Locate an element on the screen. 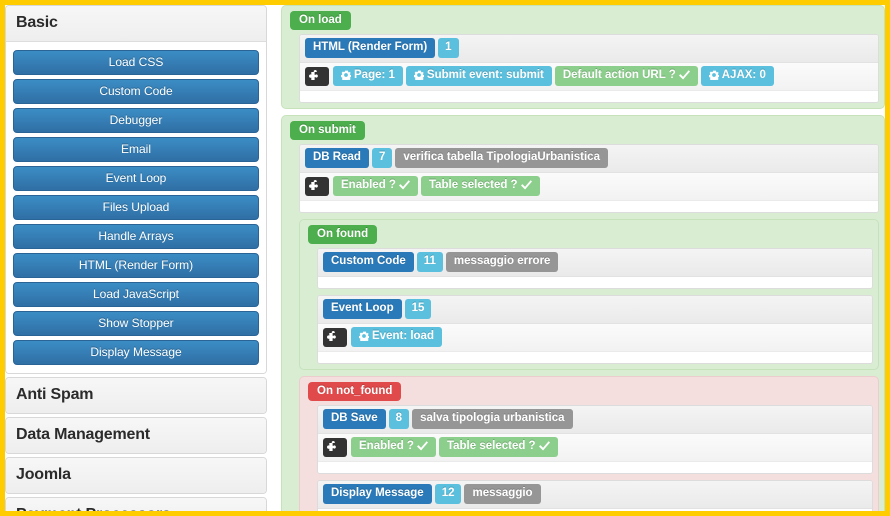  action-note-pill: verifica tabella TipologiaUrbanistica is located at coordinates (501, 158).